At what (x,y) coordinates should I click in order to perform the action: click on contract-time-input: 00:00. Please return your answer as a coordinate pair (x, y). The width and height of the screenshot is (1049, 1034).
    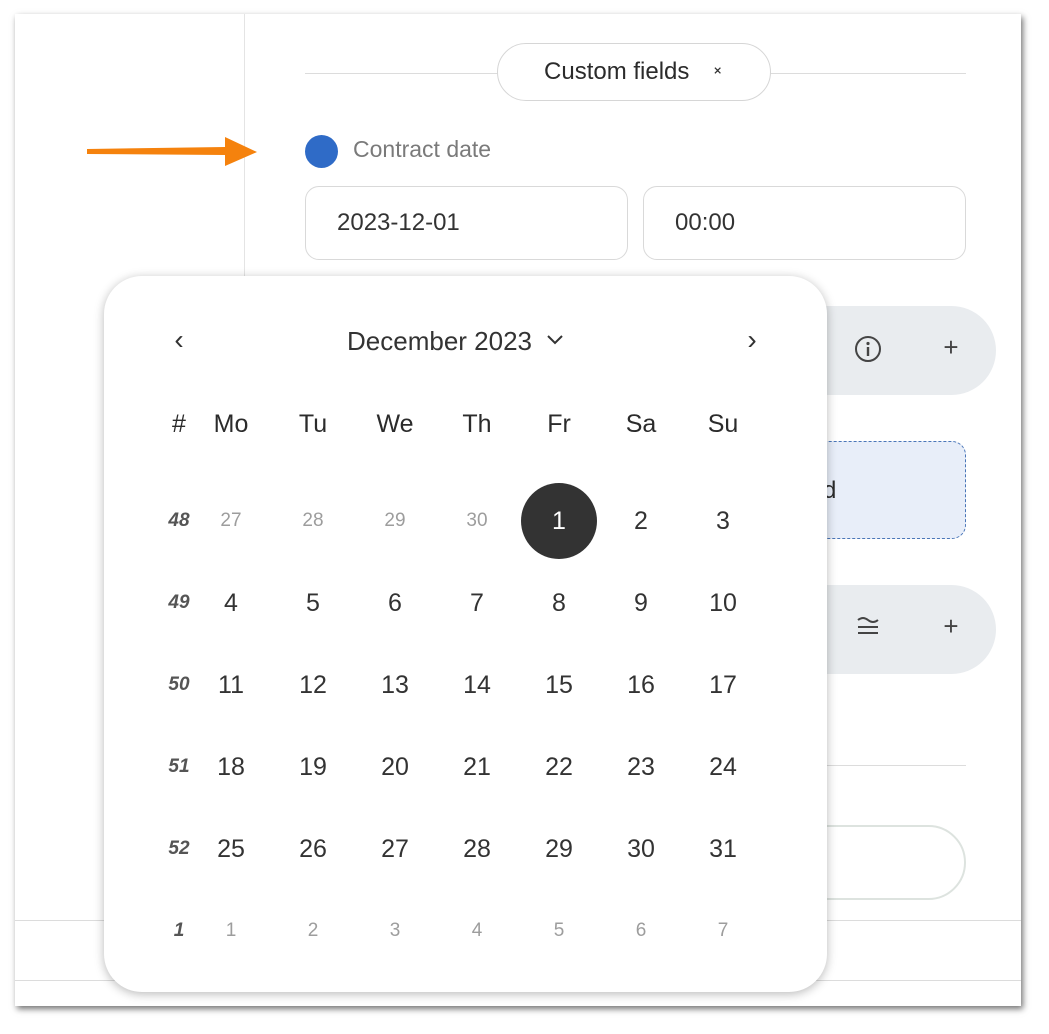
    Looking at the image, I should click on (804, 223).